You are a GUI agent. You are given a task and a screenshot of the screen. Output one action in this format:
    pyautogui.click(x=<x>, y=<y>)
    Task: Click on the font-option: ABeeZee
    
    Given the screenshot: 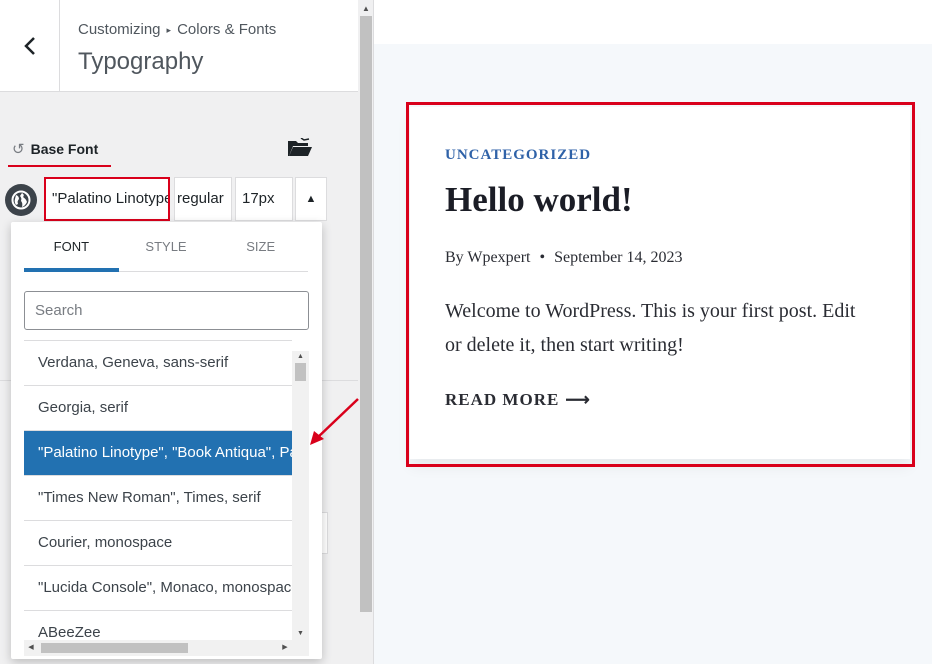 What is the action you would take?
    pyautogui.click(x=158, y=625)
    